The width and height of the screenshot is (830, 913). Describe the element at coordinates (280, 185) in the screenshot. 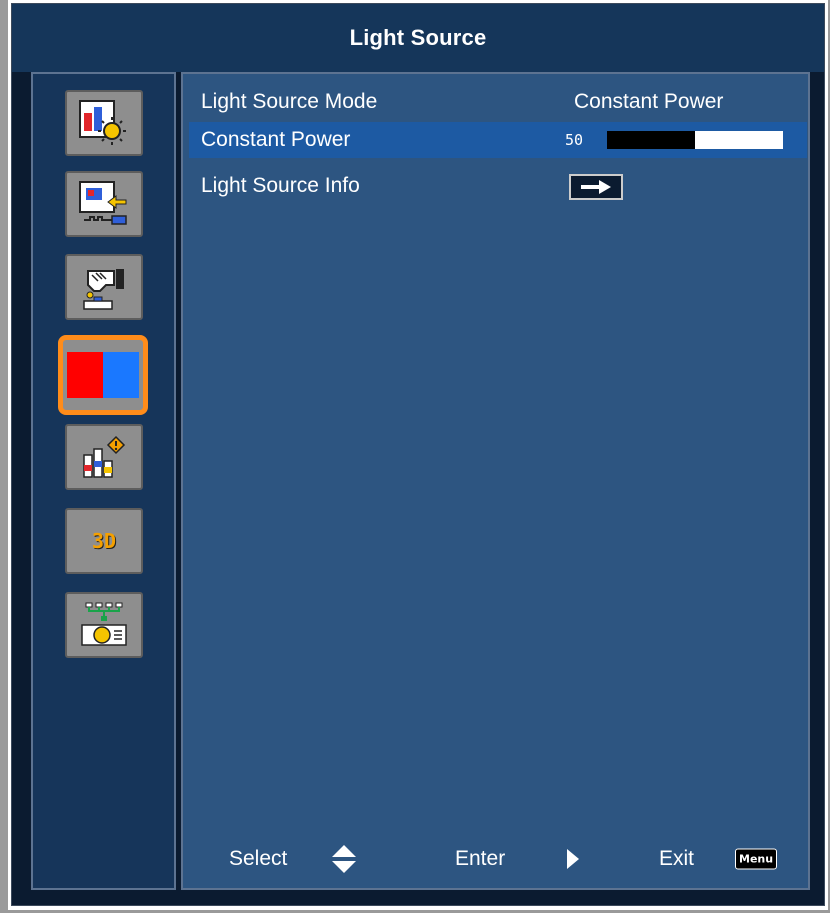

I see `row-label: Light Source Info` at that location.